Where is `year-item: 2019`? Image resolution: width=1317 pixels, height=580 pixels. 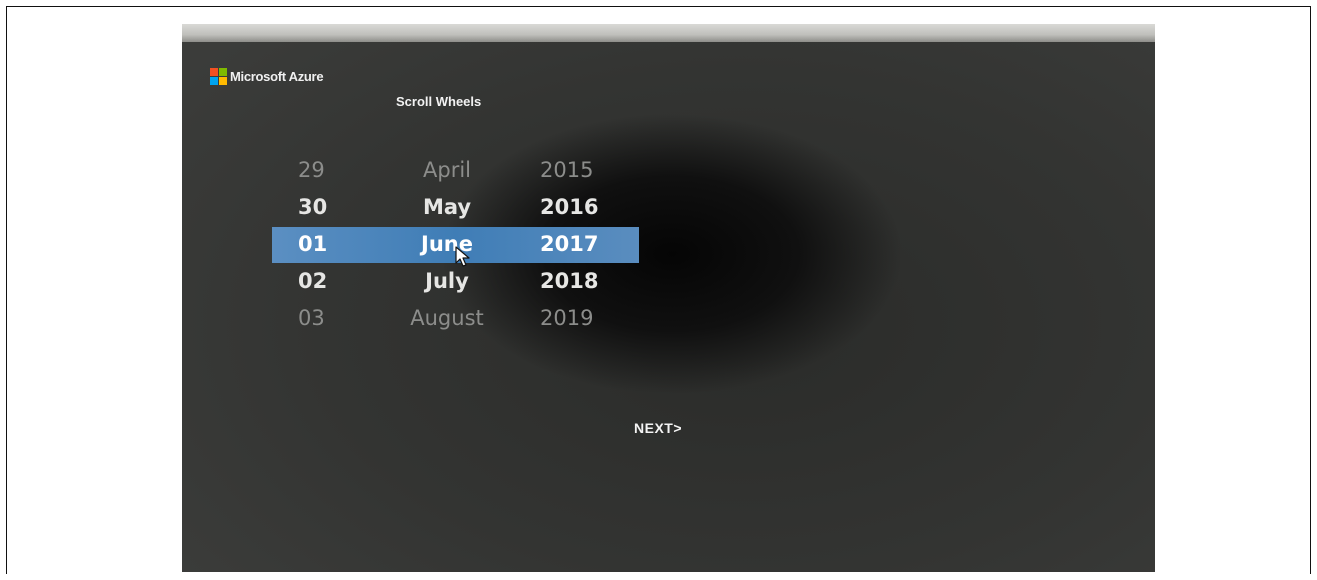 year-item: 2019 is located at coordinates (580, 318).